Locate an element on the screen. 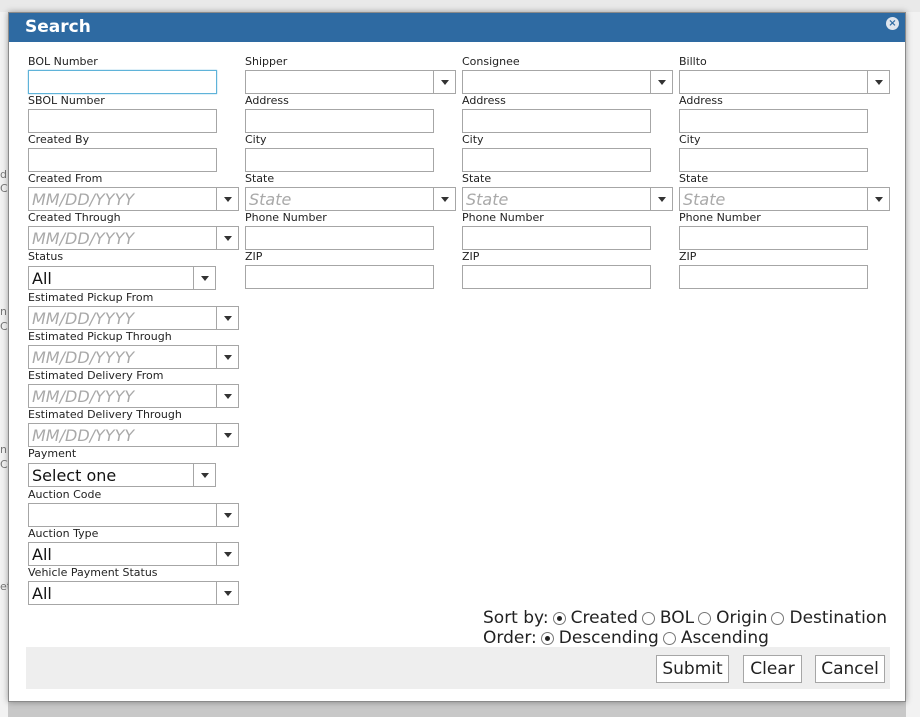 This screenshot has width=920, height=717. shipper-address-input is located at coordinates (339, 121).